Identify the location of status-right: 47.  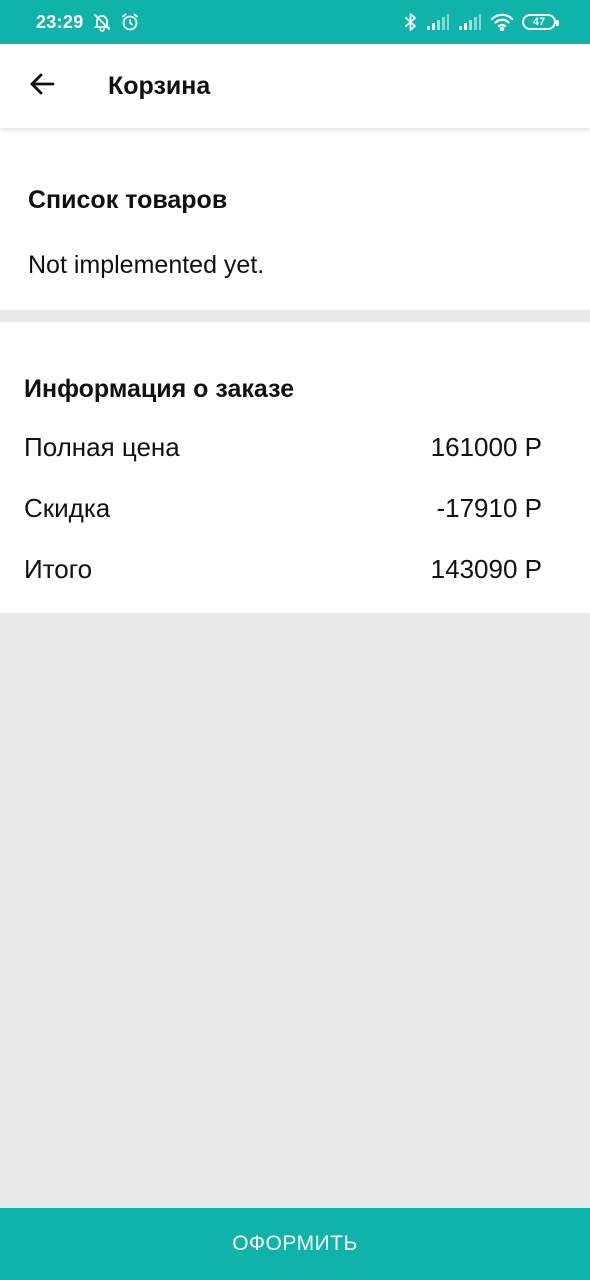
(481, 22).